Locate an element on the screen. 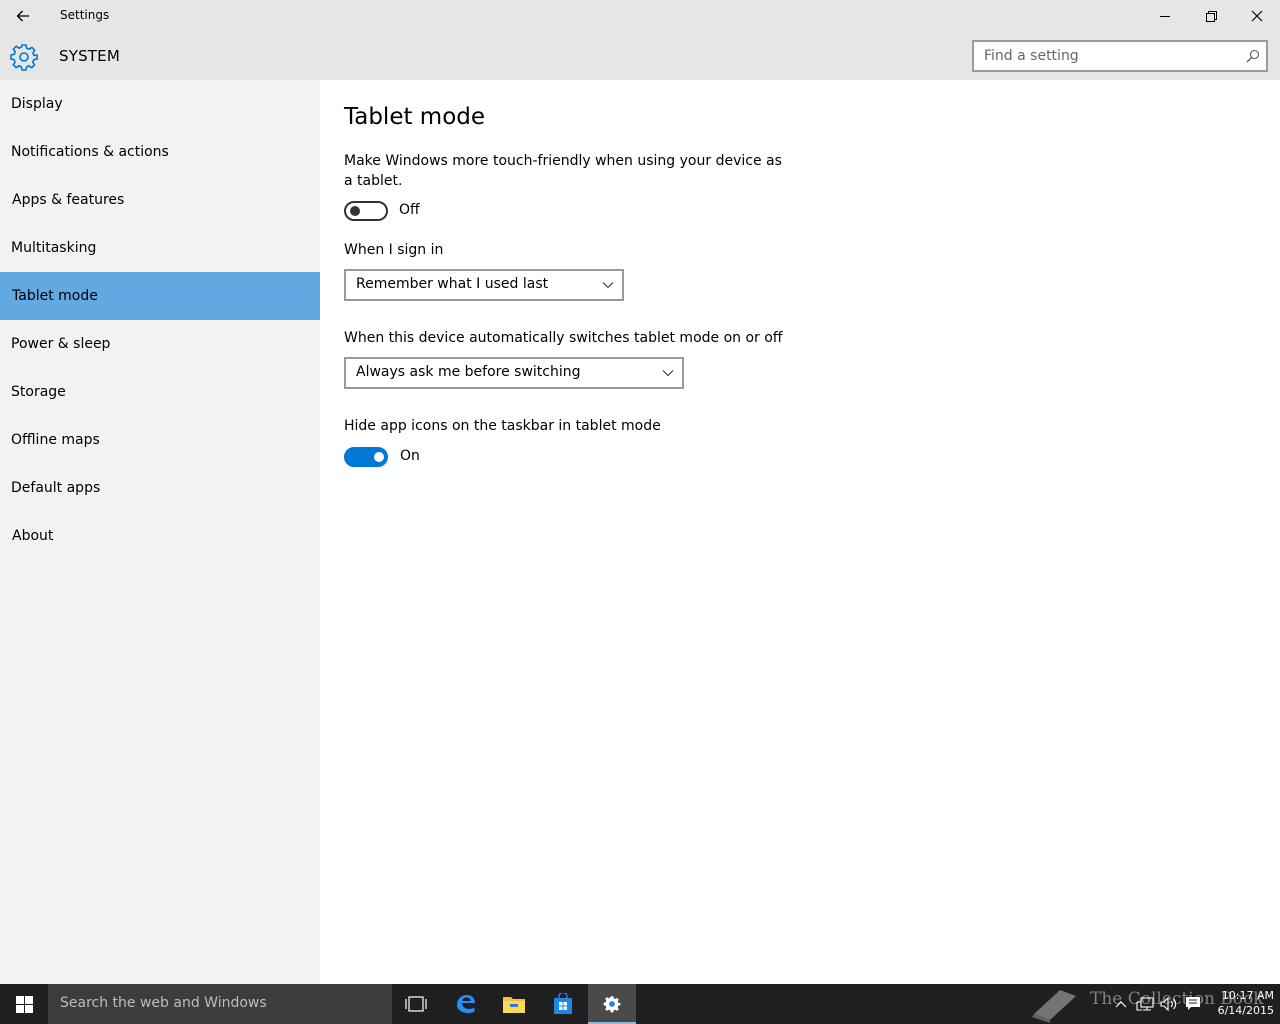  taskbar-search-placeholder: Search the web and Windows is located at coordinates (163, 1003).